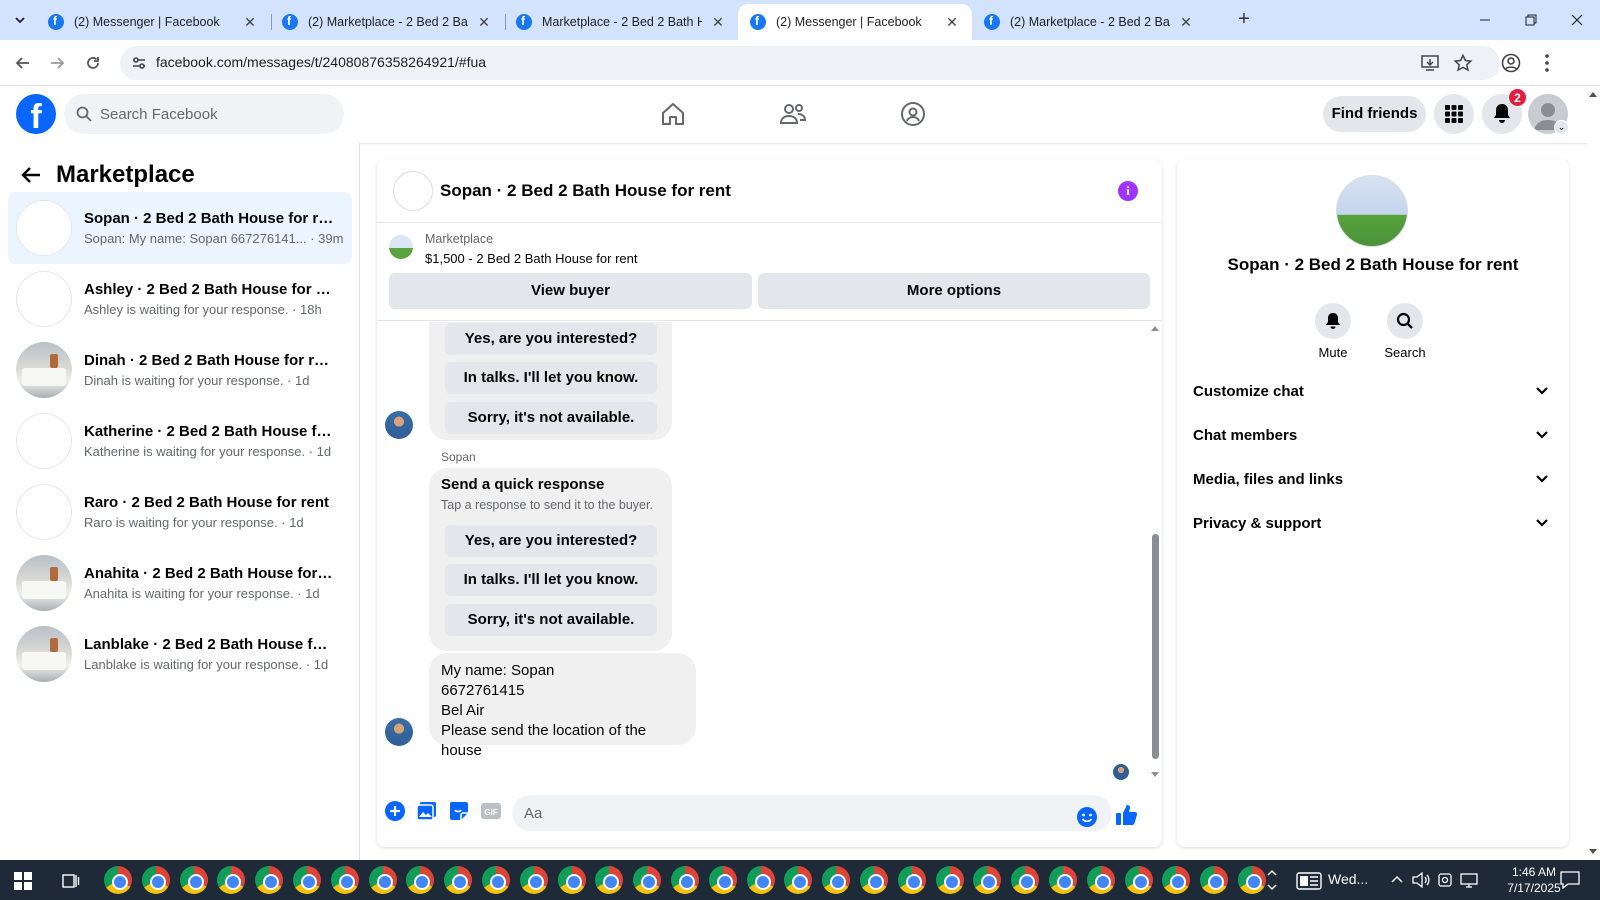  What do you see at coordinates (1577, 20) in the screenshot?
I see `close-window-button` at bounding box center [1577, 20].